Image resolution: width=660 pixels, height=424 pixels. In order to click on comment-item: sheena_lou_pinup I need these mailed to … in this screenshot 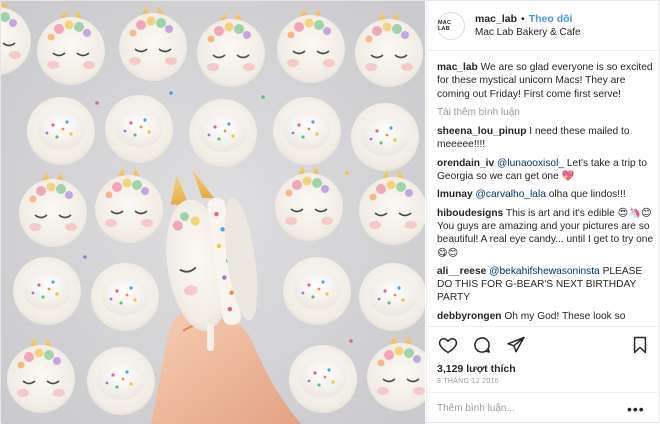, I will do `click(546, 138)`.